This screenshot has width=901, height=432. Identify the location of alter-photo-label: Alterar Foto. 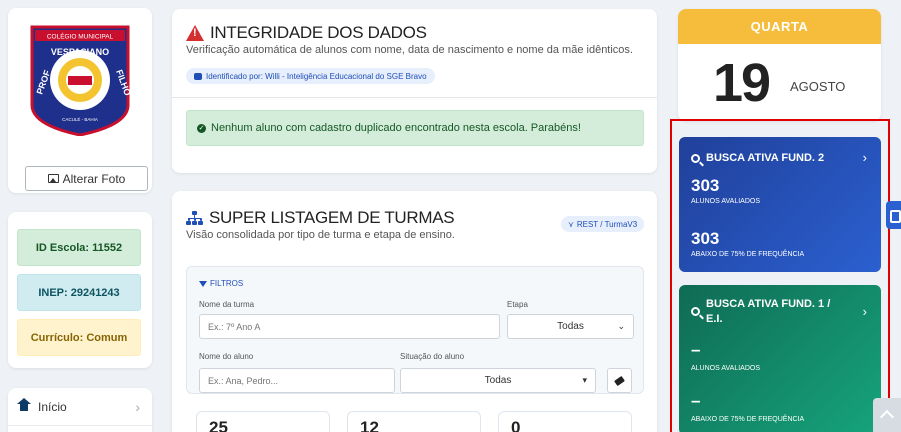
(94, 178).